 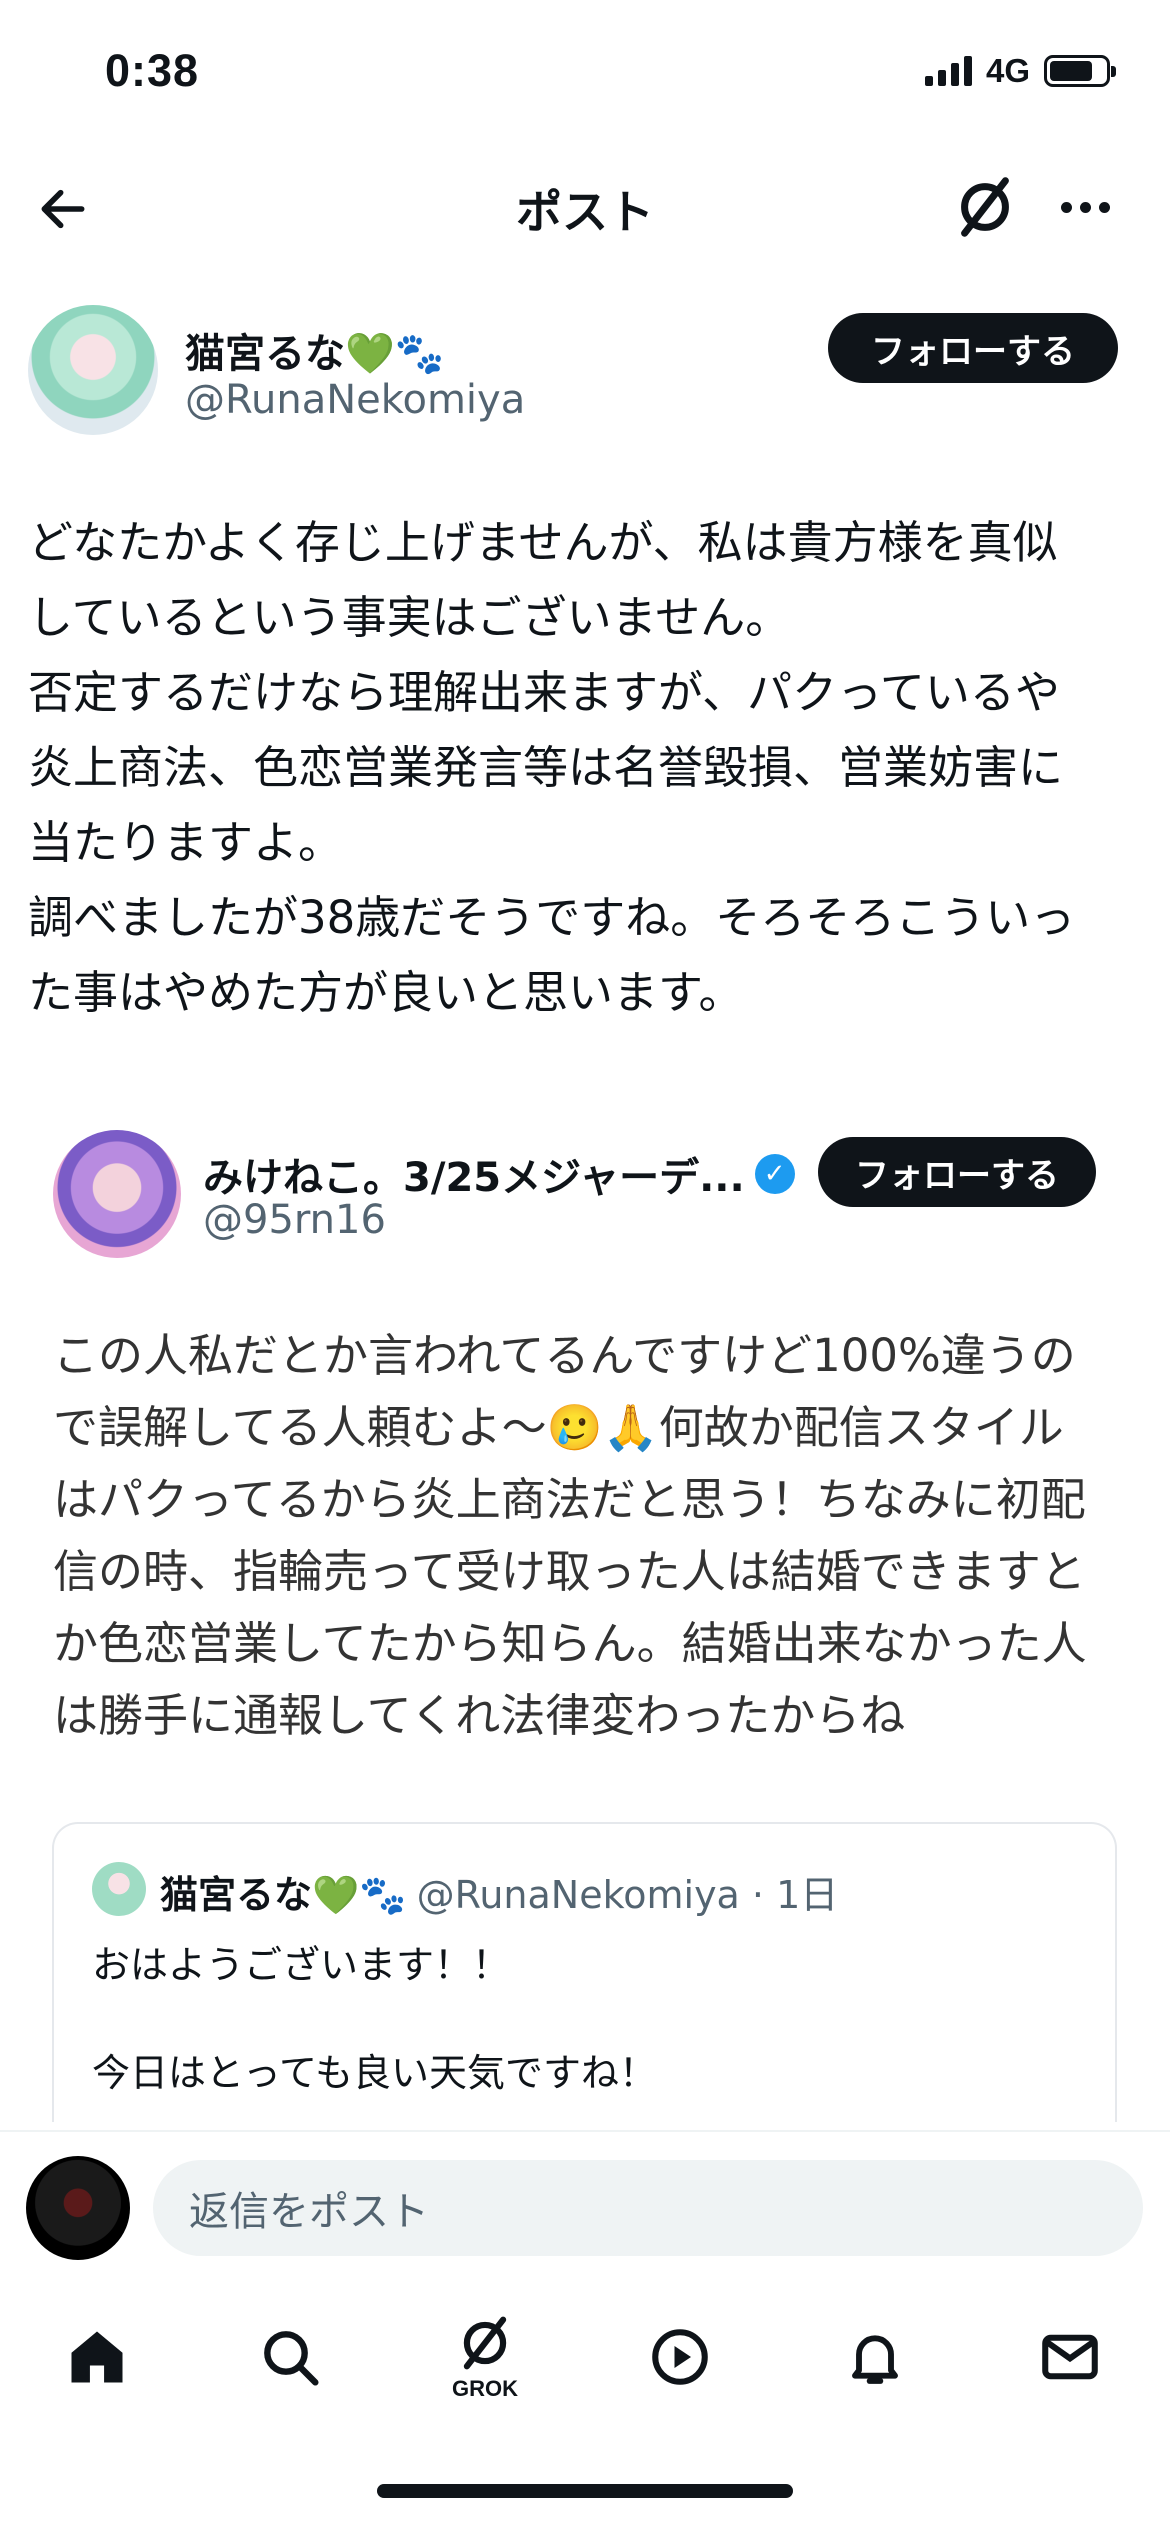 I want to click on battery-icon, so click(x=1080, y=71).